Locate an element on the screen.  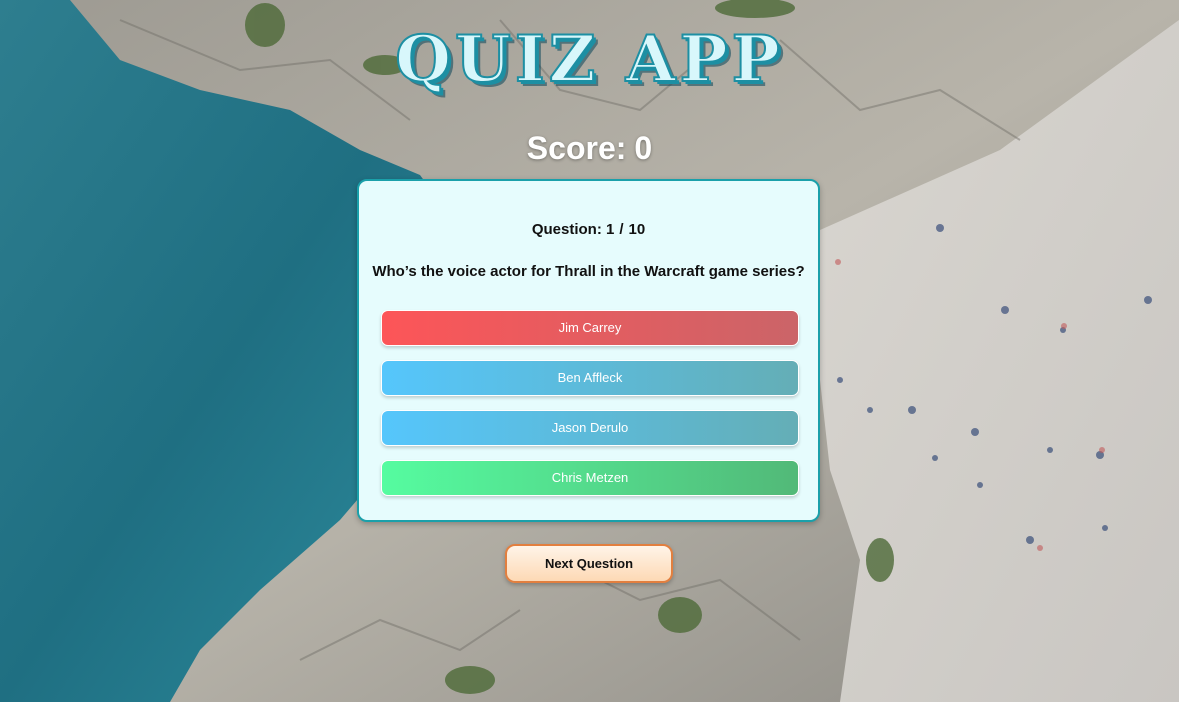
app-title: QUIZ APP is located at coordinates (589, 59).